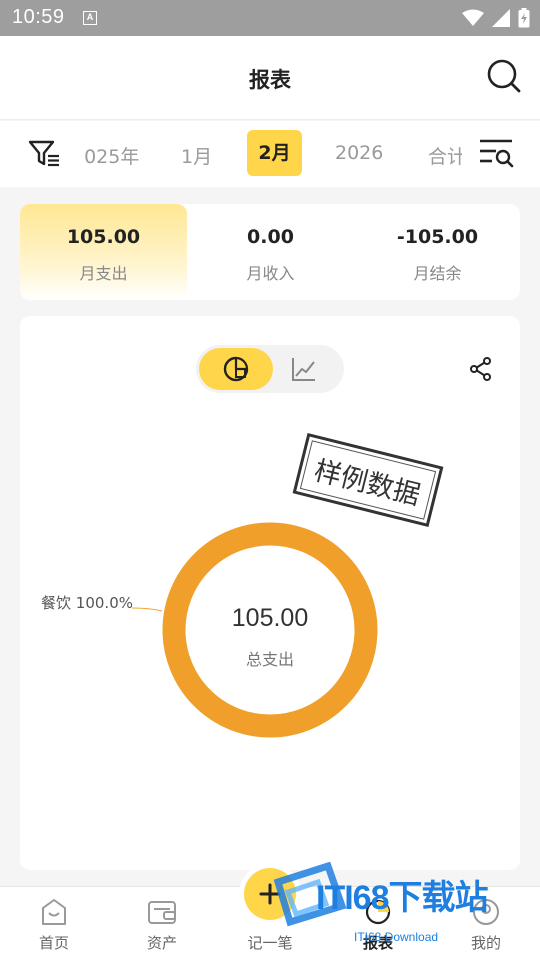  Describe the element at coordinates (196, 155) in the screenshot. I see `period-january: 1月` at that location.